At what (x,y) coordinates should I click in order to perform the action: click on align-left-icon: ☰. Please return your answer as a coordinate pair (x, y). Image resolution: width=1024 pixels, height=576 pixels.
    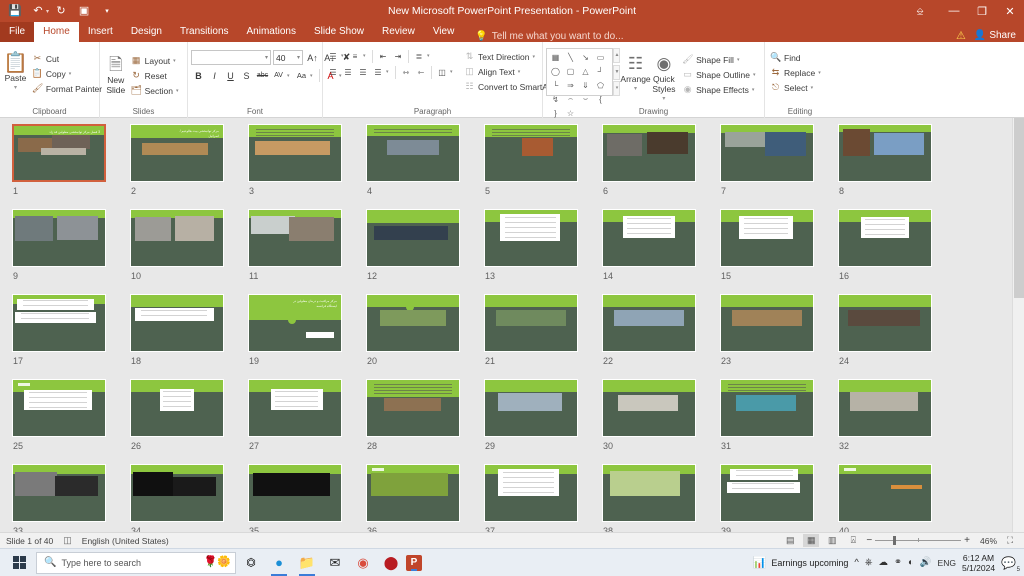
    Looking at the image, I should click on (333, 72).